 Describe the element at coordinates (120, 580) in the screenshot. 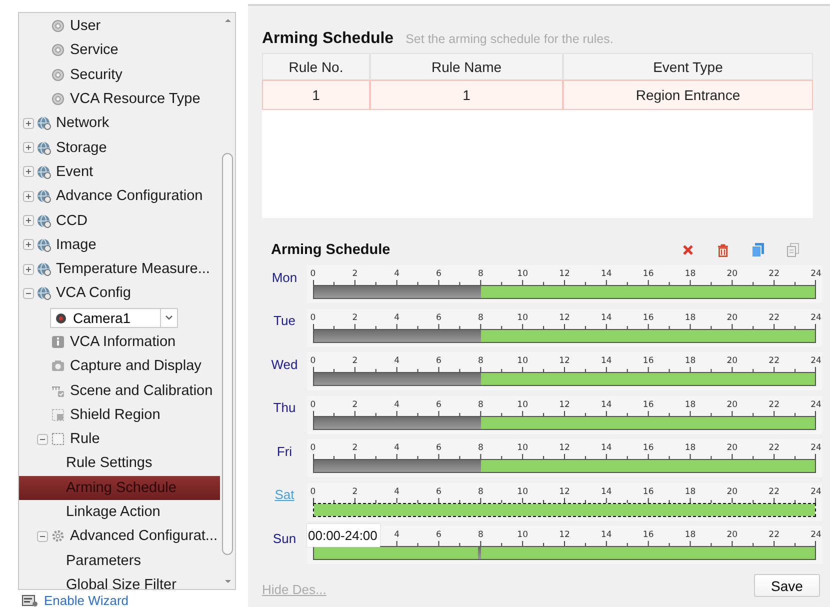

I see `sidebar-item: Global Size Filter` at that location.